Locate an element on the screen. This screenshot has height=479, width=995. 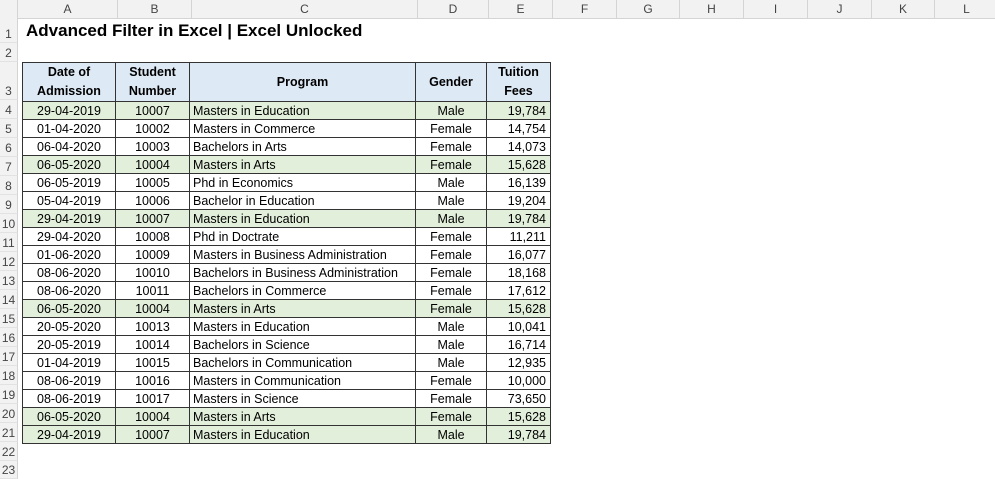
column-header-a: A is located at coordinates (68, 9).